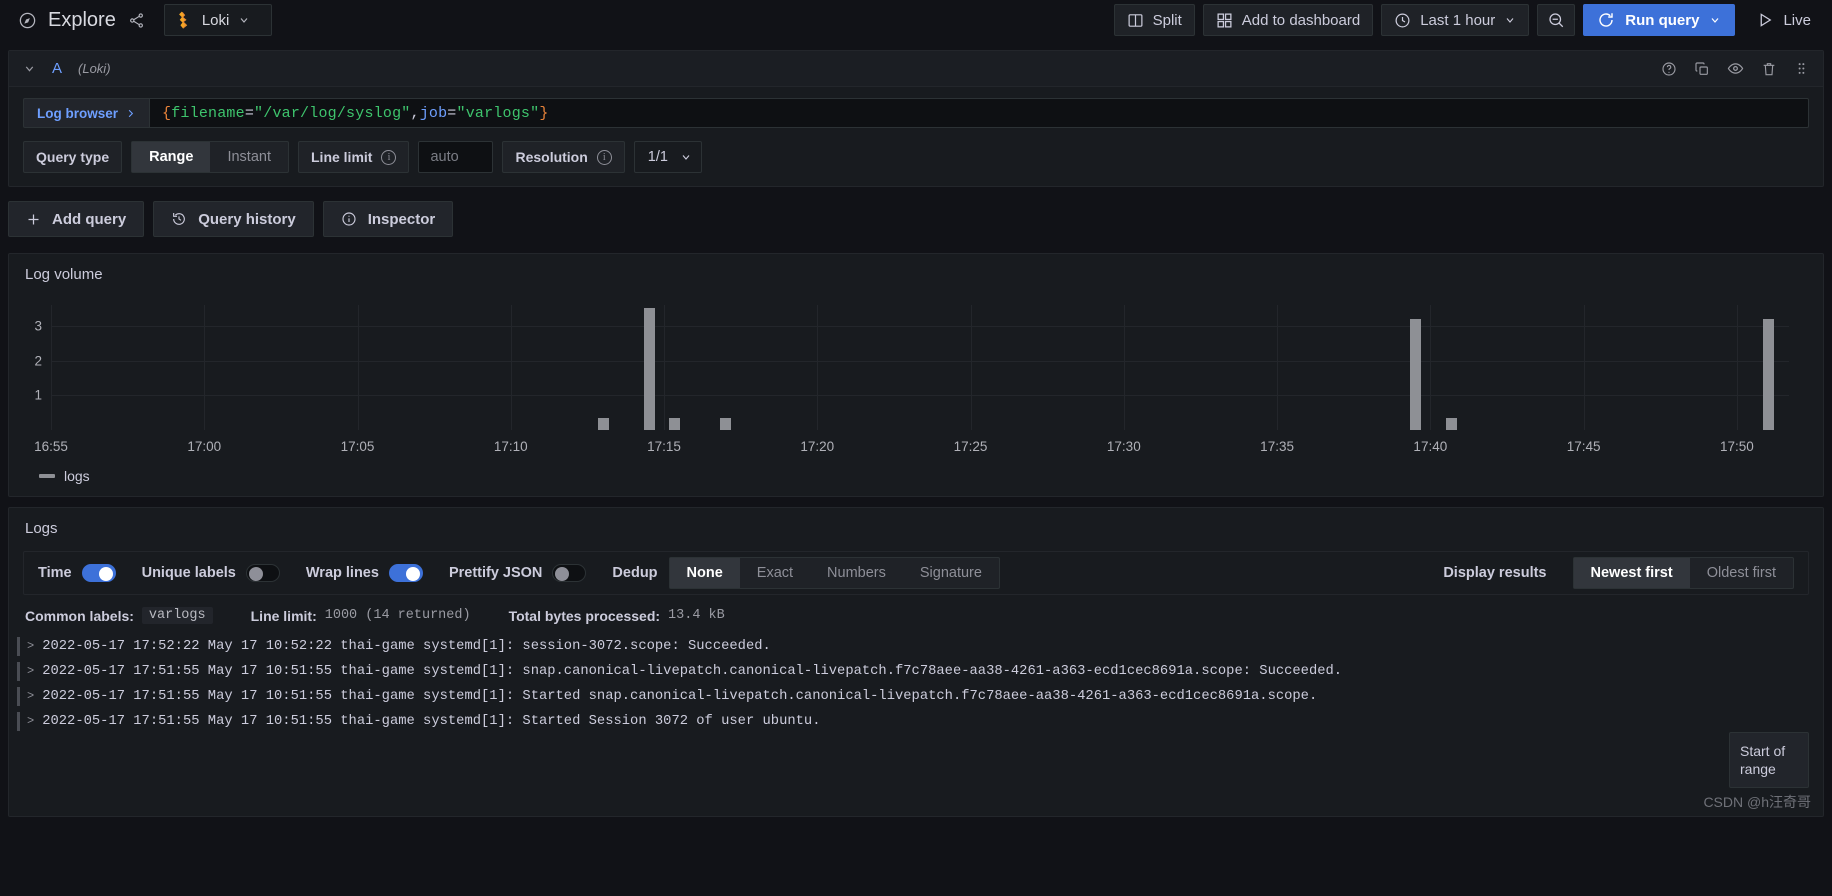 The width and height of the screenshot is (1832, 896). Describe the element at coordinates (262, 573) in the screenshot. I see `toggle-unique-labels-switch` at that location.